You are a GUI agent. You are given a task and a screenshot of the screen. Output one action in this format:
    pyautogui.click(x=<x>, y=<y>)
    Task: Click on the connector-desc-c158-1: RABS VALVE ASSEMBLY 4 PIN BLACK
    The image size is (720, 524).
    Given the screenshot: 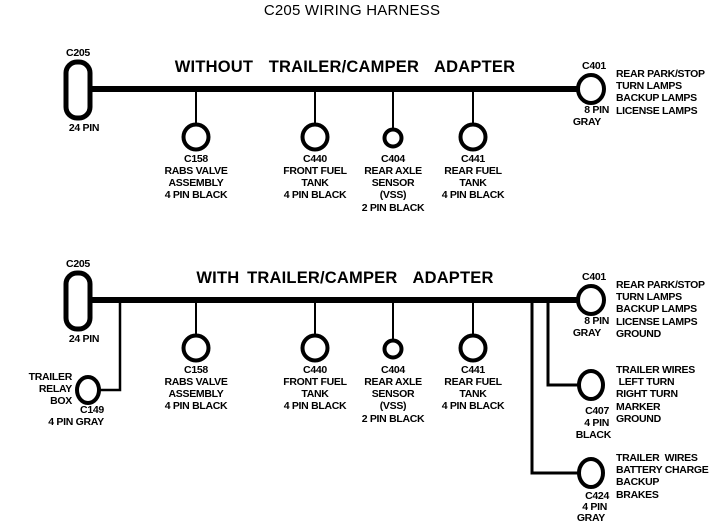 What is the action you would take?
    pyautogui.click(x=195, y=183)
    